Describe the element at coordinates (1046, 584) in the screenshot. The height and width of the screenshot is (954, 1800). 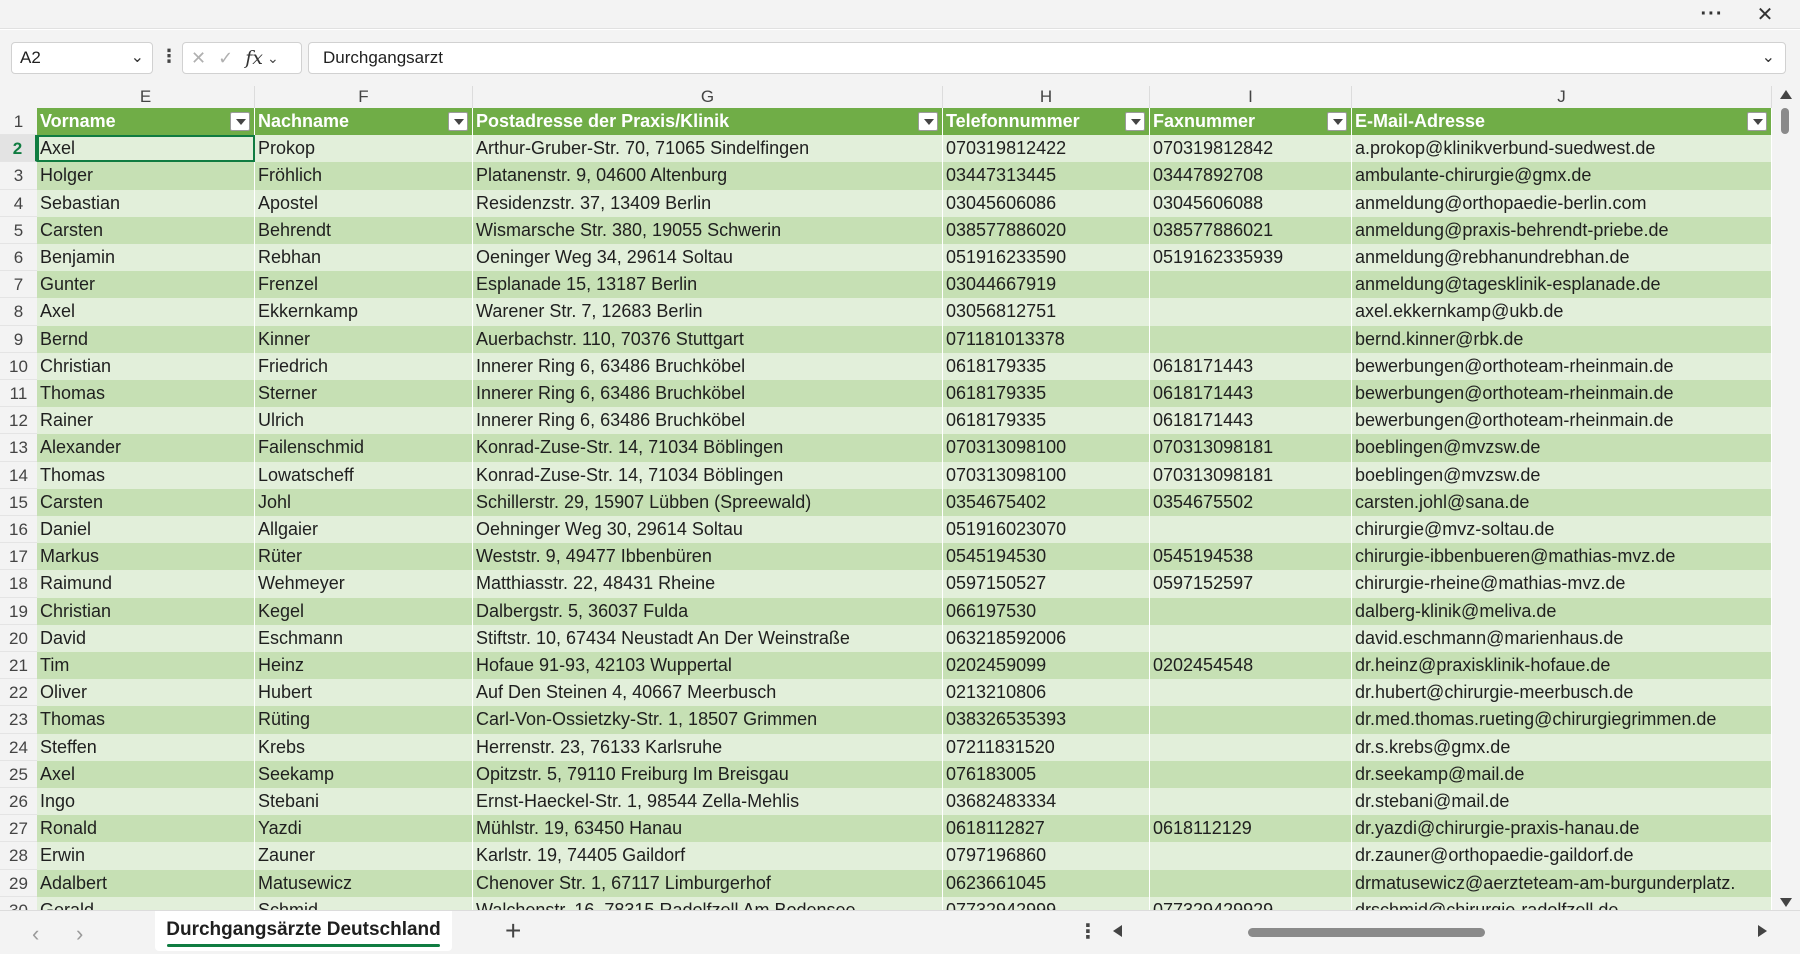
I see `cell: 0597150527` at that location.